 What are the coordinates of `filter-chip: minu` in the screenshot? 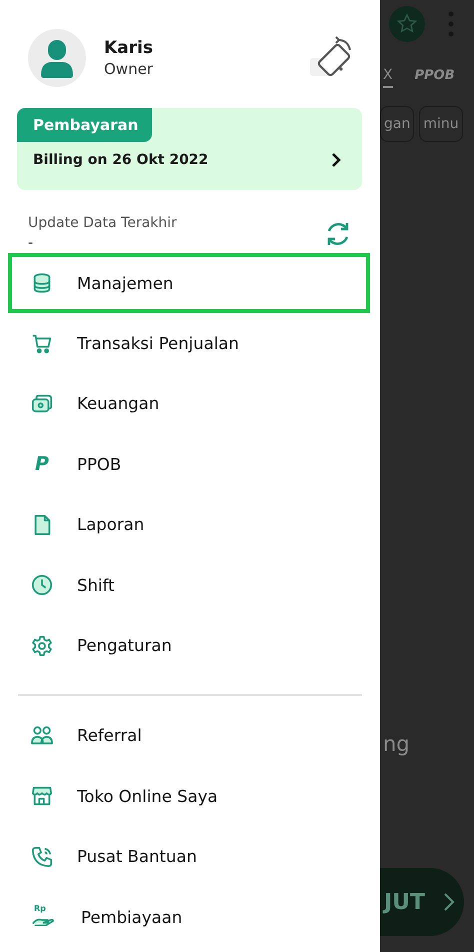 It's located at (441, 124).